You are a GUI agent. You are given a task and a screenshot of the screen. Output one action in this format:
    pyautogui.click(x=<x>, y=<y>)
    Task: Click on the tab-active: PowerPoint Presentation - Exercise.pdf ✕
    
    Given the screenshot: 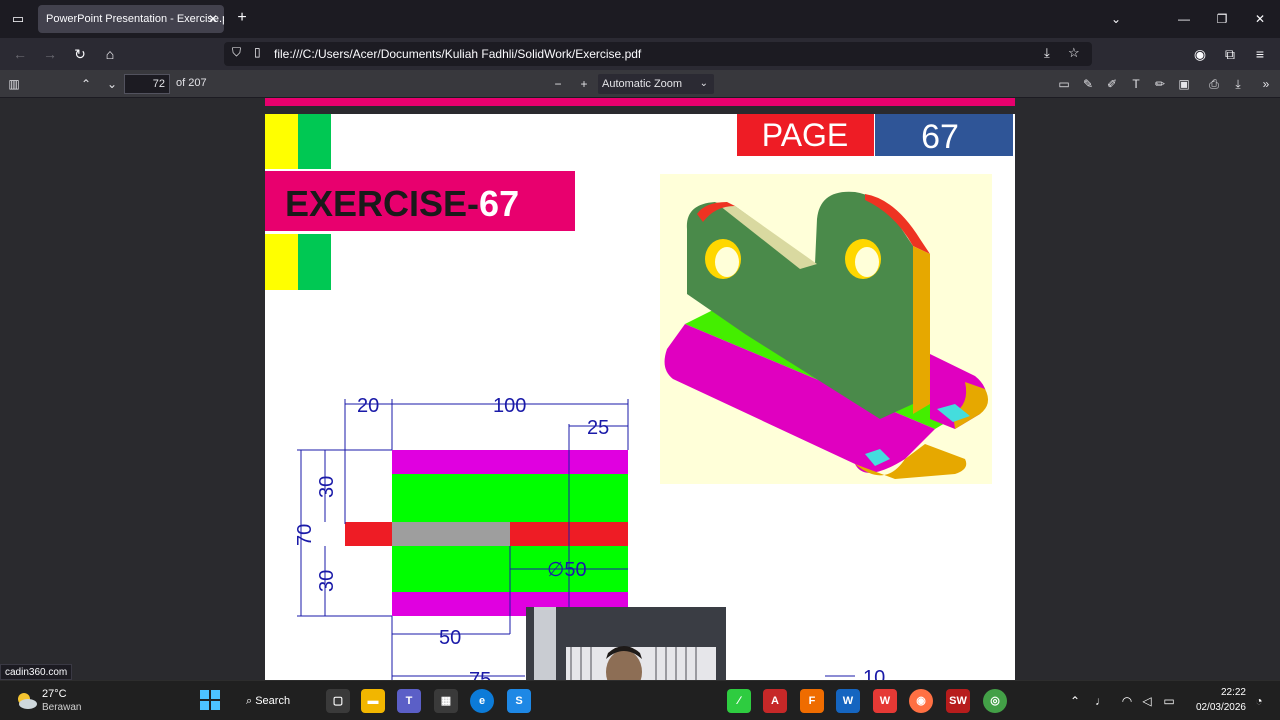 What is the action you would take?
    pyautogui.click(x=131, y=19)
    